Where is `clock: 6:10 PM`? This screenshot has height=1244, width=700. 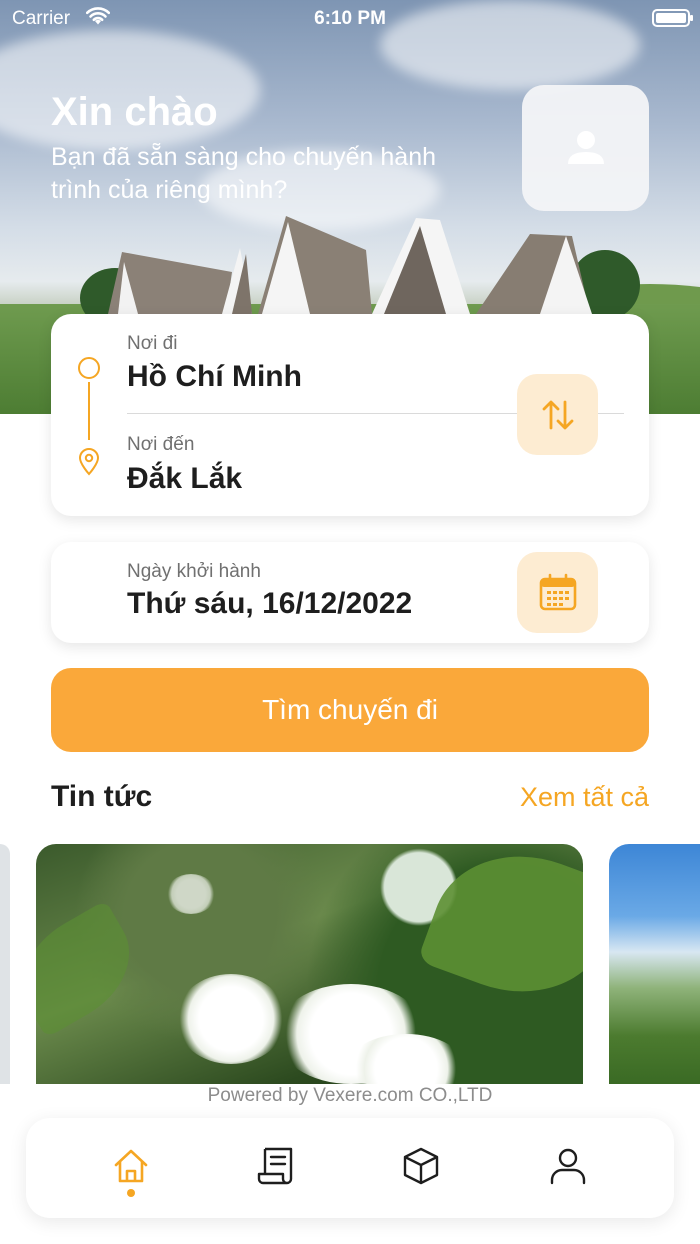
clock: 6:10 PM is located at coordinates (350, 18).